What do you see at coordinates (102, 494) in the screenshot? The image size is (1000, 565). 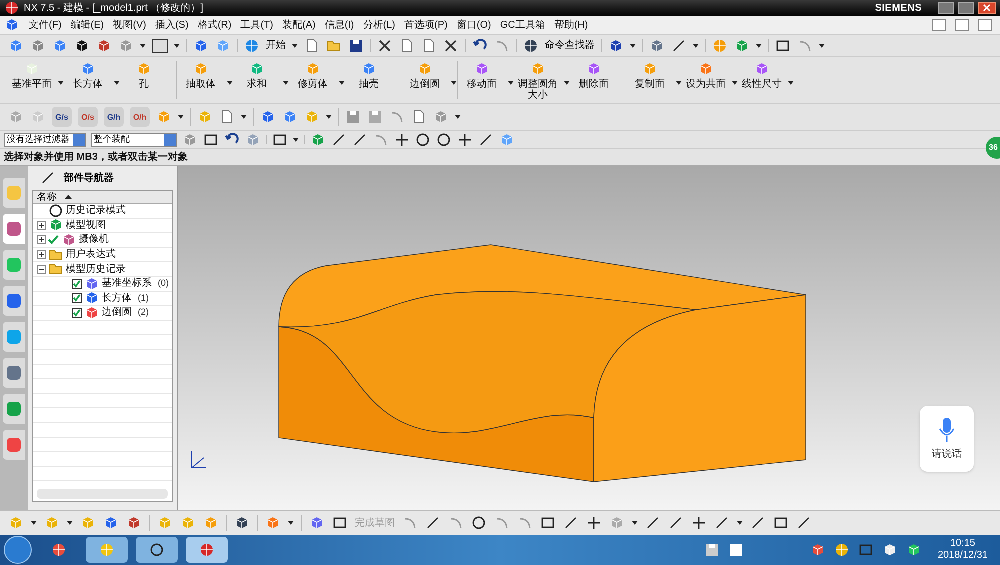 I see `horizontal-scrollbar` at bounding box center [102, 494].